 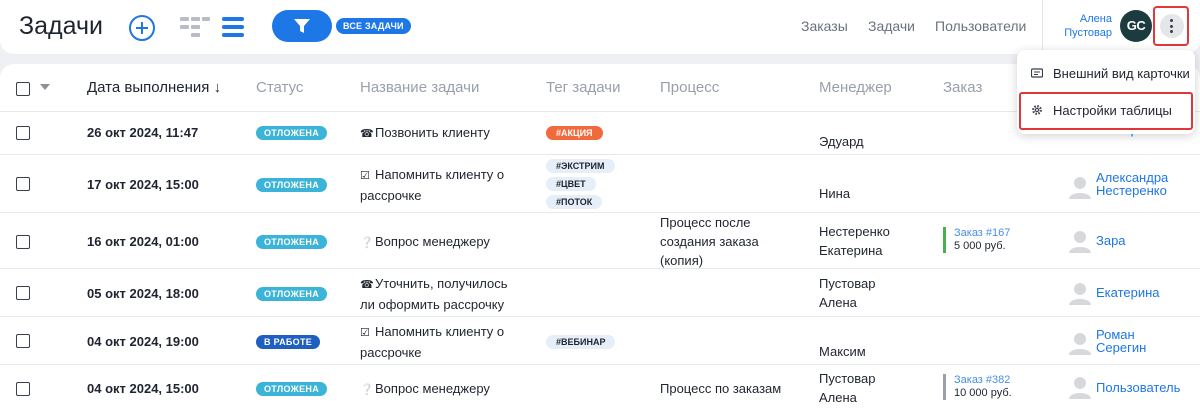 What do you see at coordinates (835, 193) in the screenshot?
I see `manager-cell: Нина` at bounding box center [835, 193].